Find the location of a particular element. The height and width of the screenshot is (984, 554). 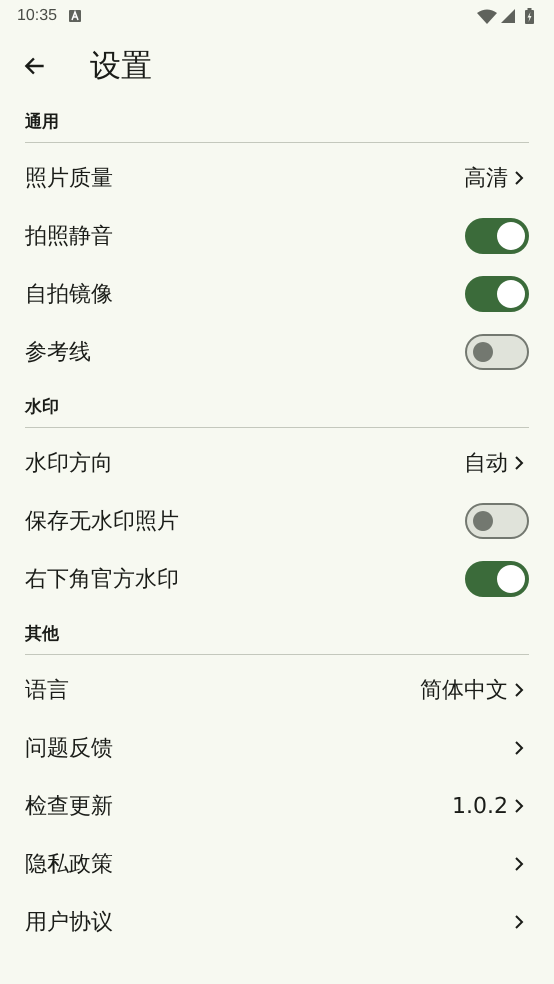

notification-icon is located at coordinates (75, 16).